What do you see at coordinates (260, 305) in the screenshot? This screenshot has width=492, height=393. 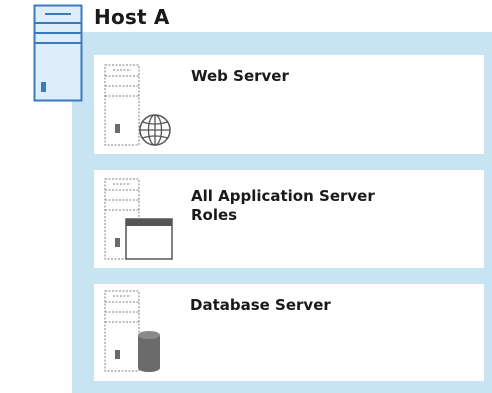 I see `role-label-database-server: Database Server` at bounding box center [260, 305].